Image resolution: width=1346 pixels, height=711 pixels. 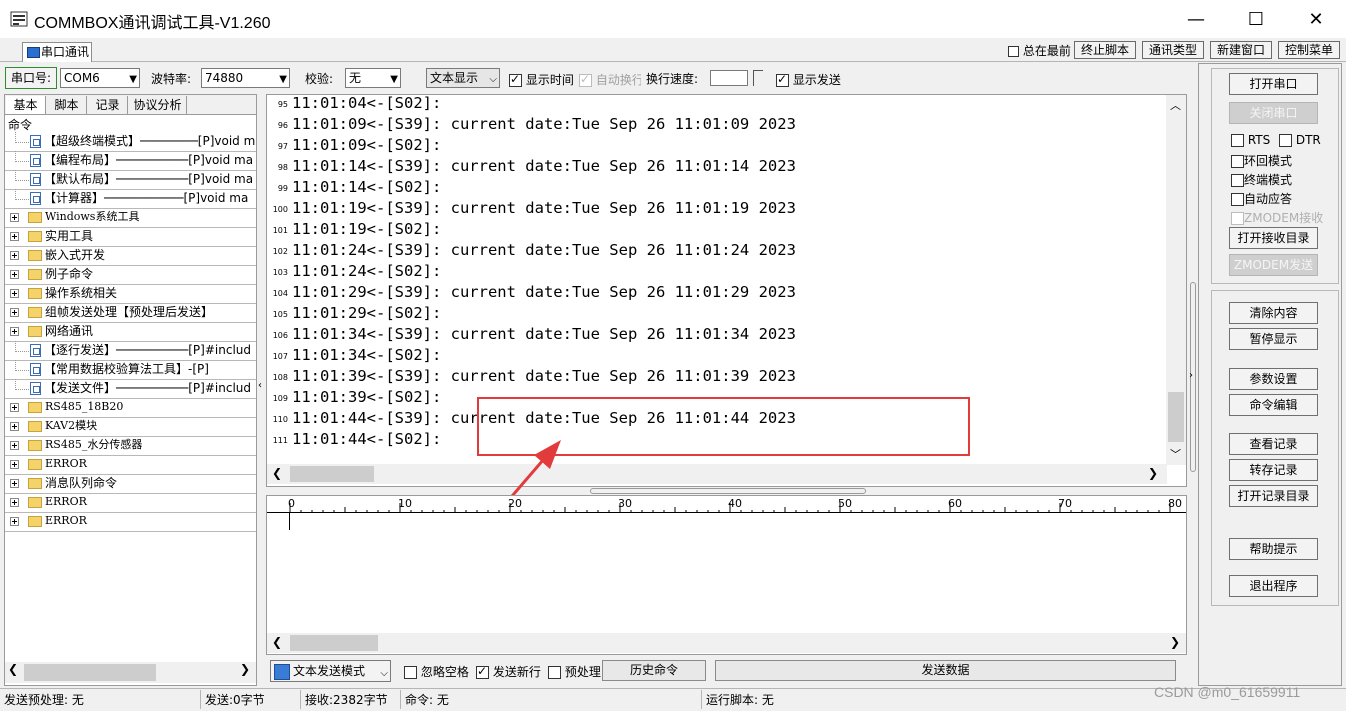 I want to click on auto-wrap-toggle: 自动换行, so click(x=610, y=79).